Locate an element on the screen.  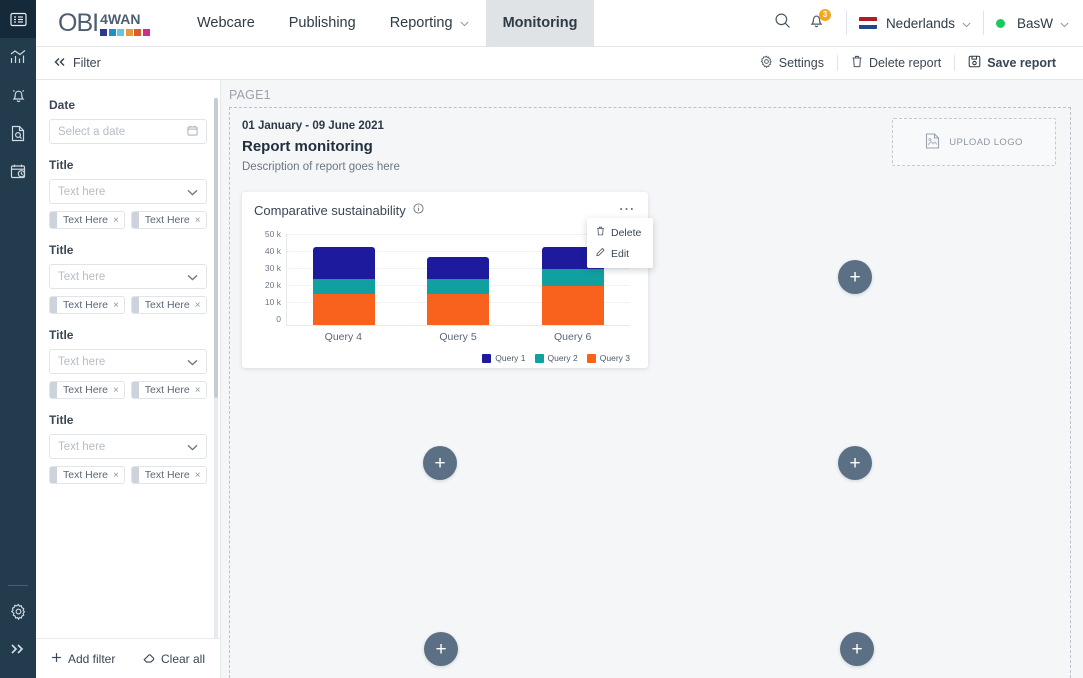
delete-report-label: Delete report is located at coordinates (905, 63).